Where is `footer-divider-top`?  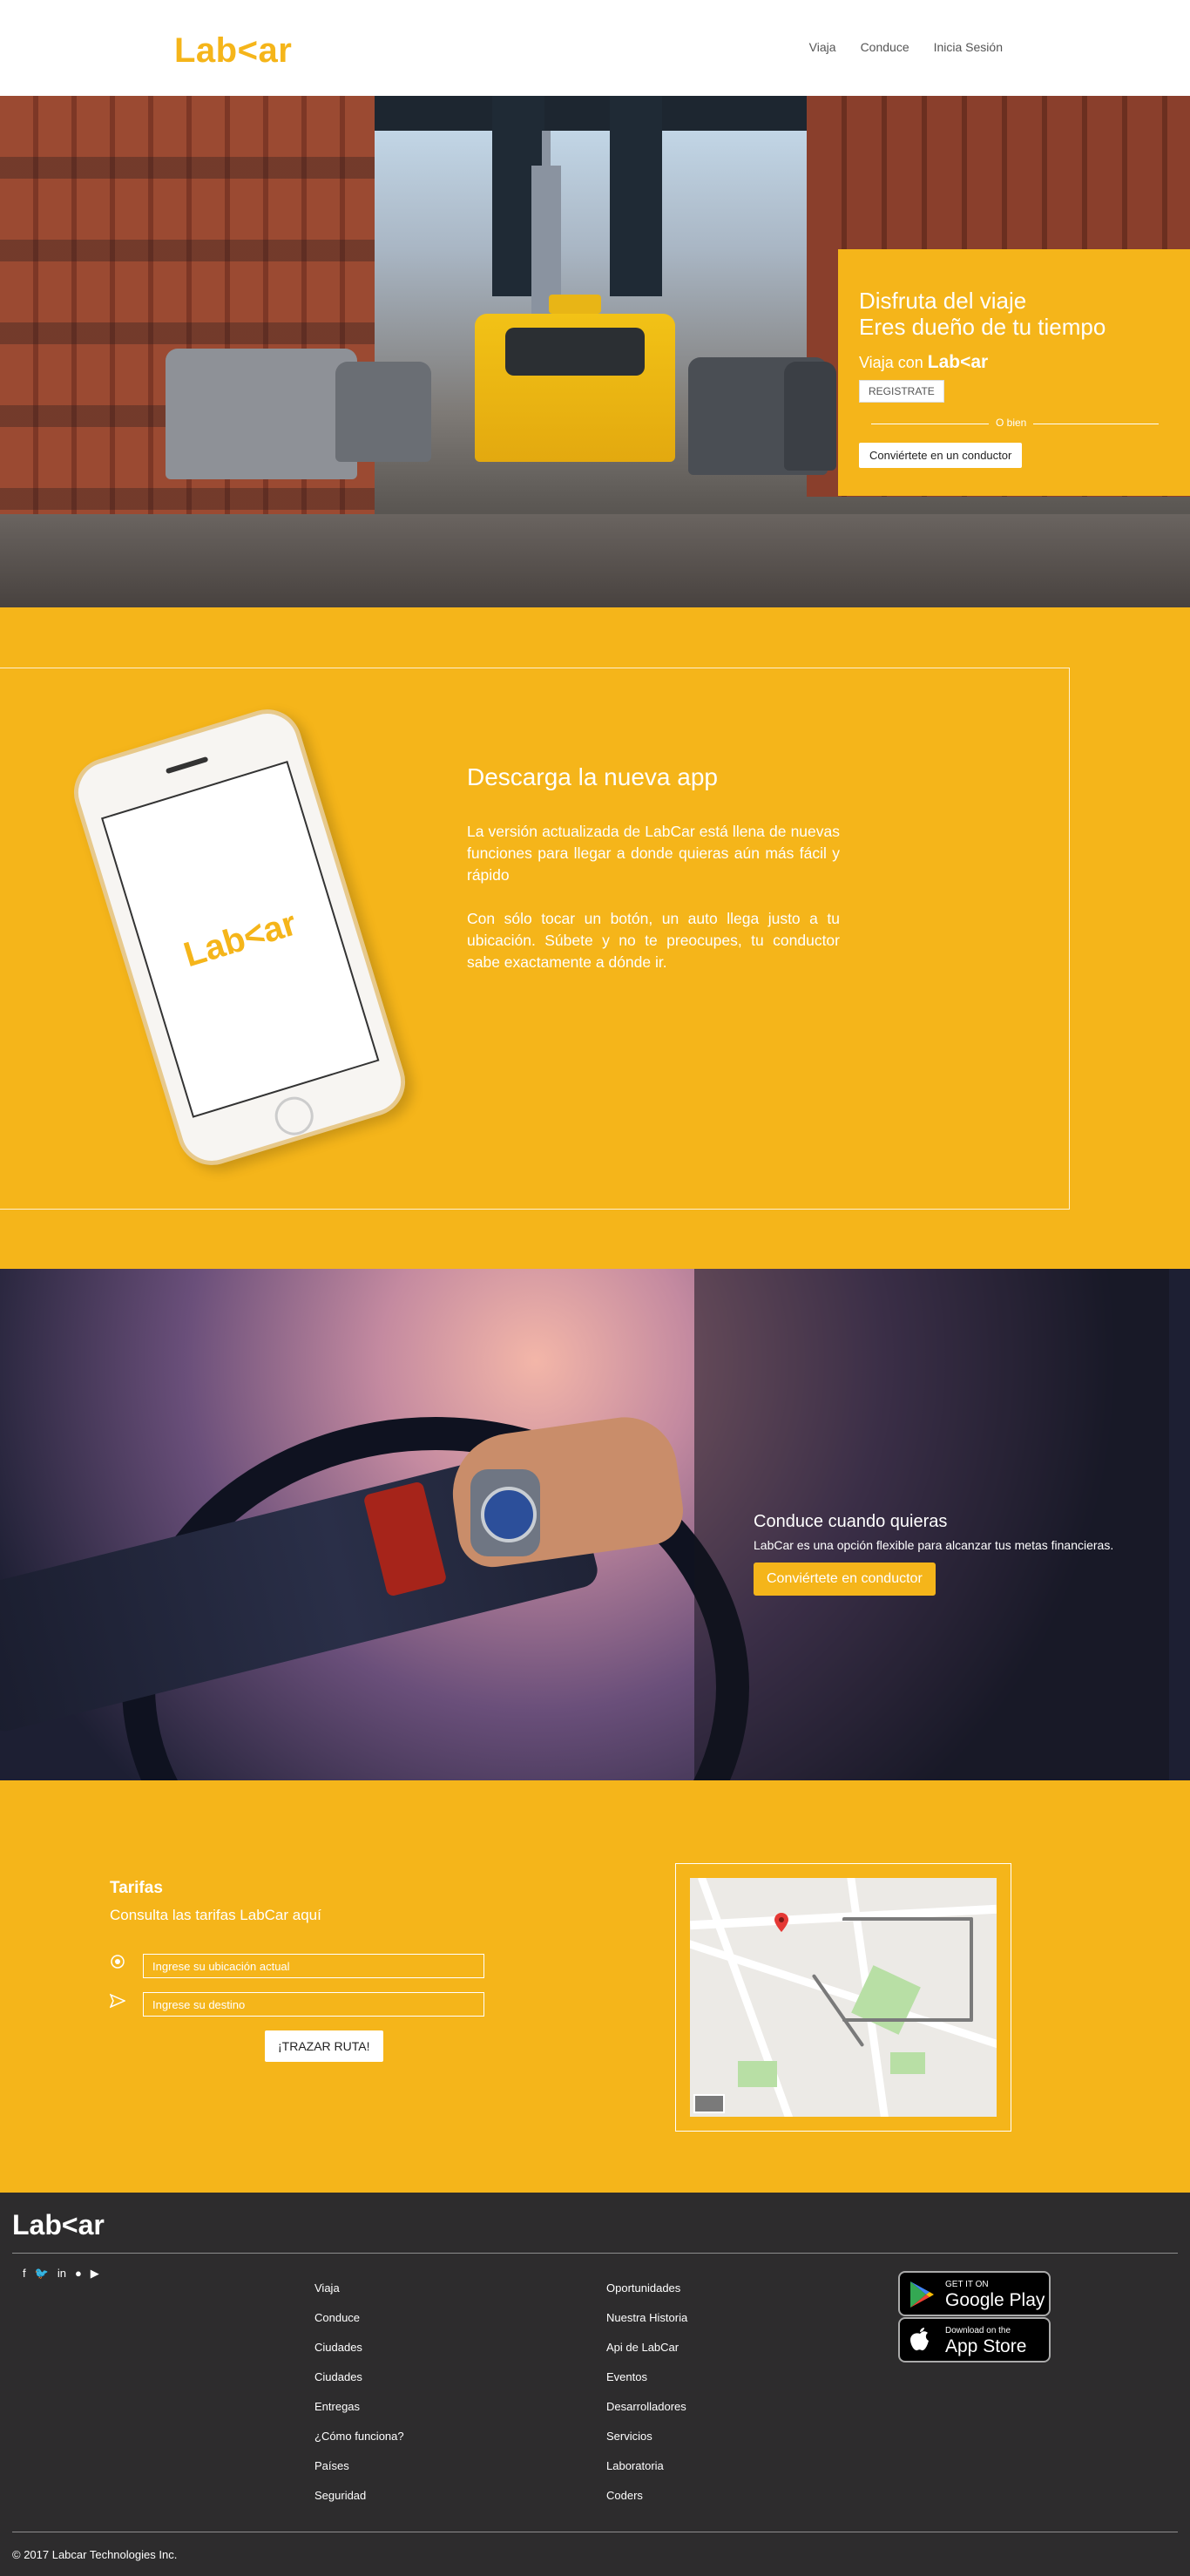 footer-divider-top is located at coordinates (595, 2254).